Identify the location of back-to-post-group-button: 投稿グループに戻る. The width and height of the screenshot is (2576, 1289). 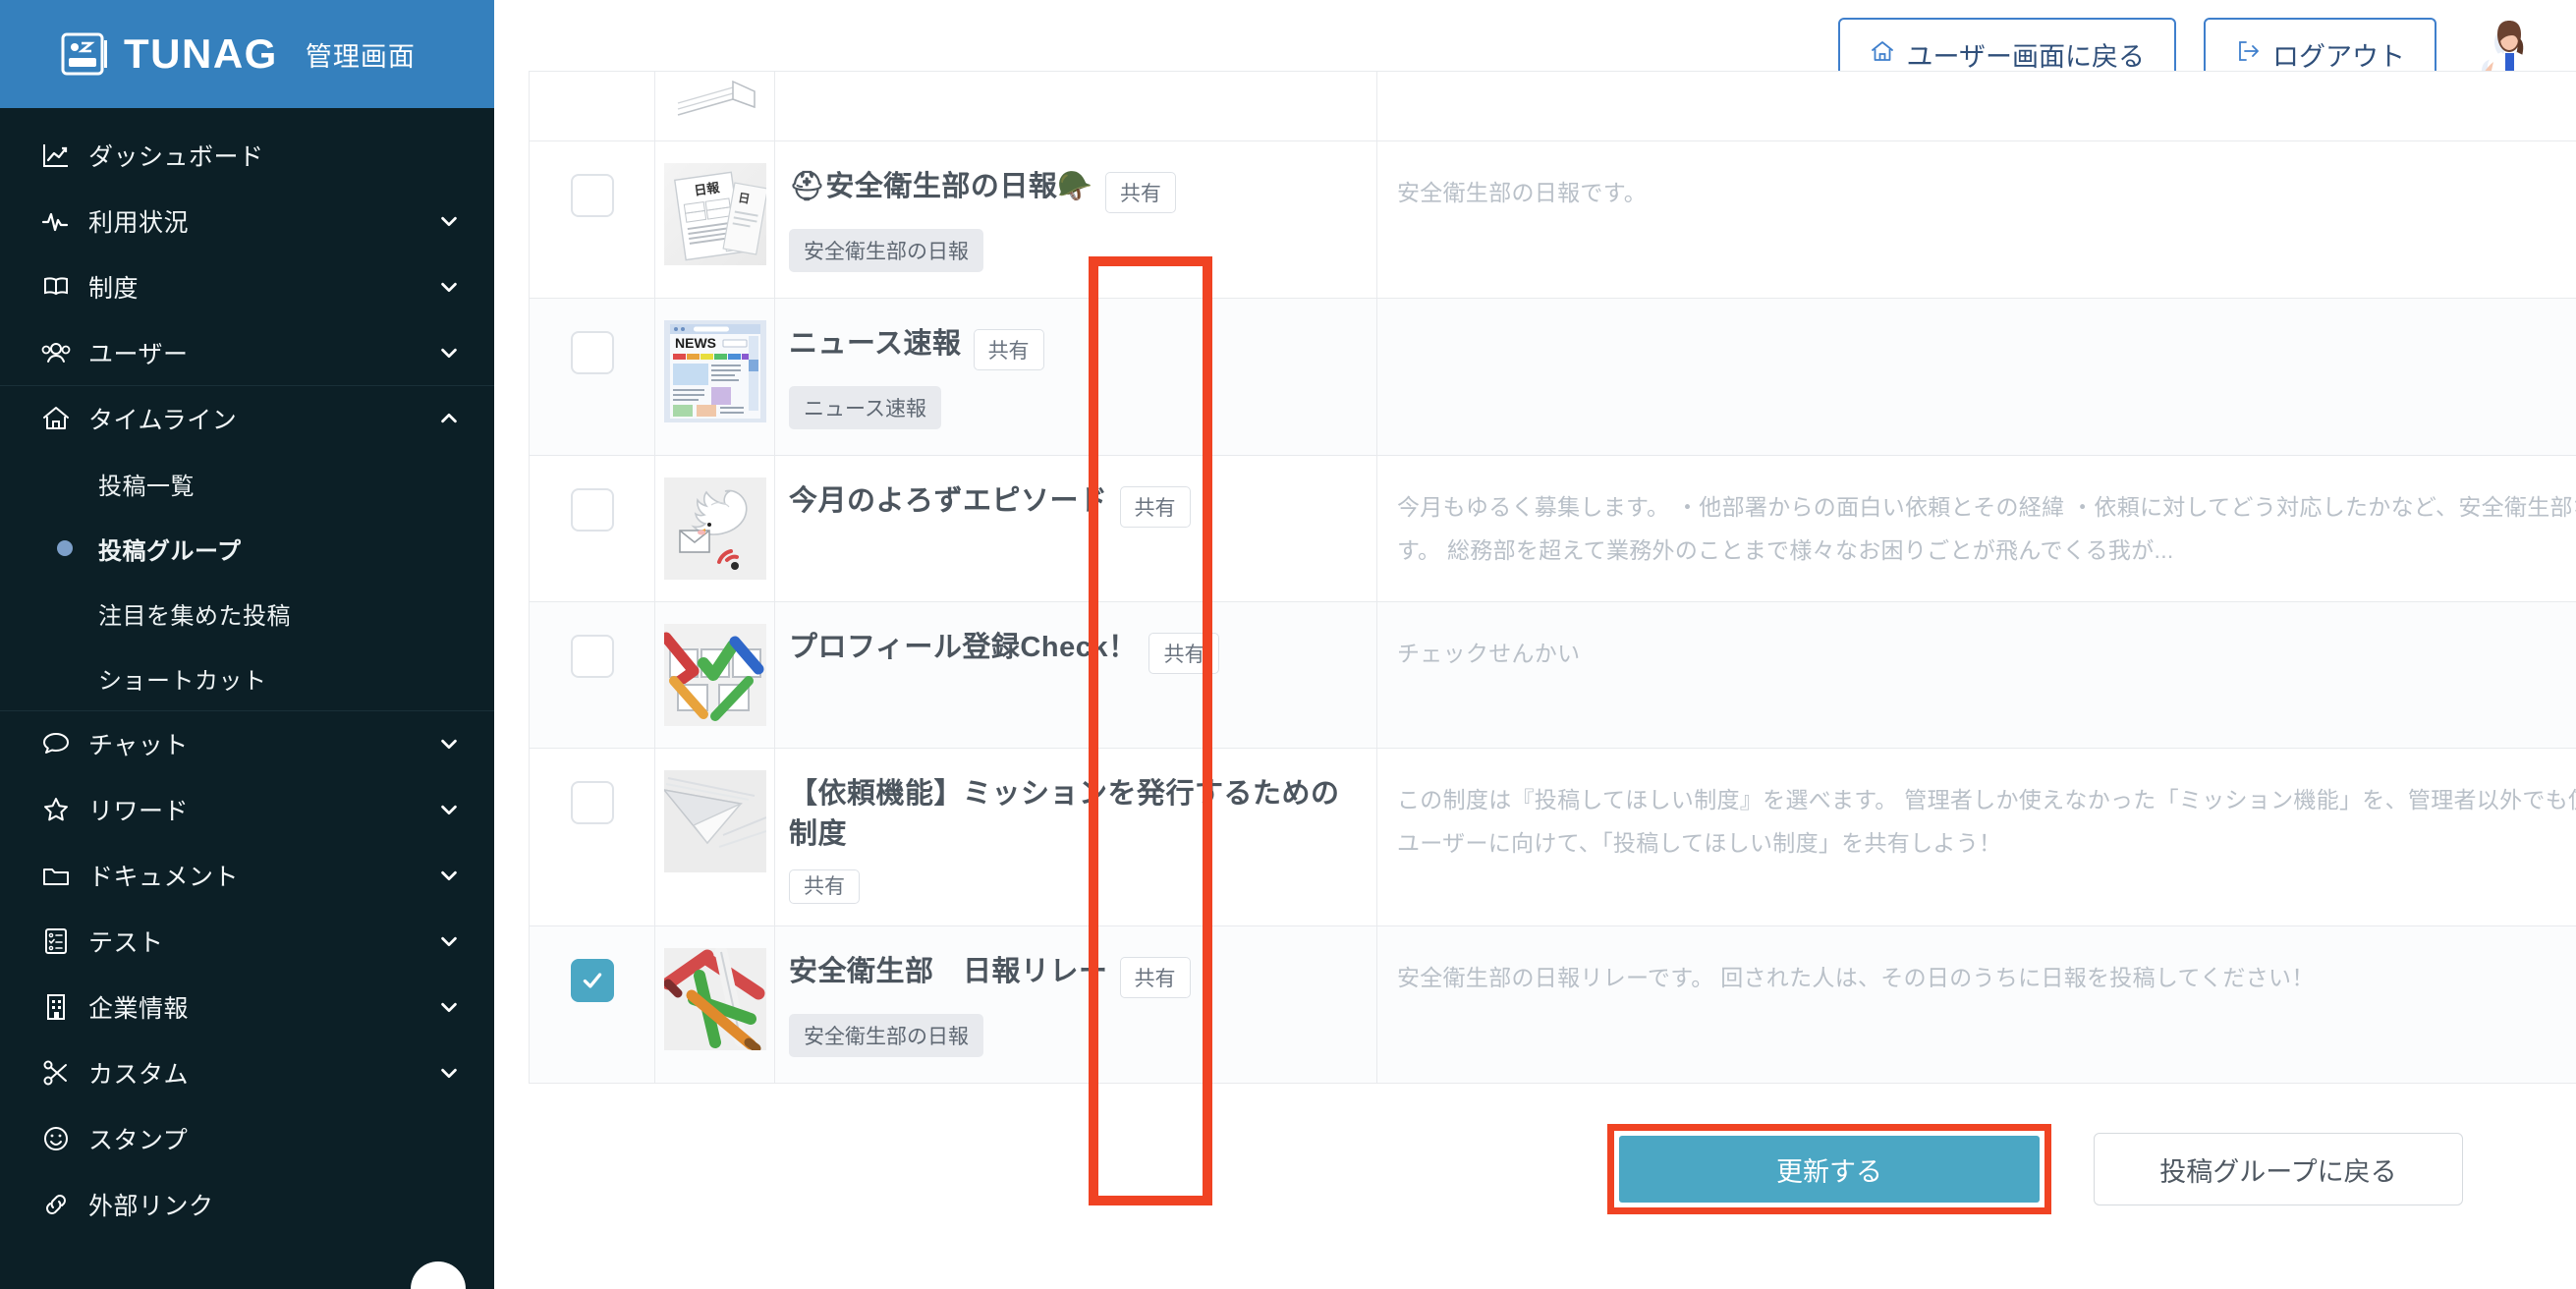
(2278, 1169).